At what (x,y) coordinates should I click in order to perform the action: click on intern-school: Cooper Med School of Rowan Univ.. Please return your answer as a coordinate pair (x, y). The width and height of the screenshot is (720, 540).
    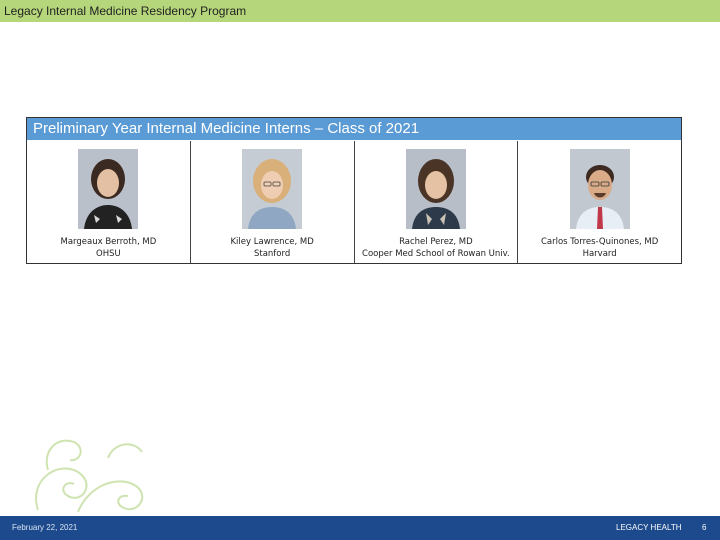
    Looking at the image, I should click on (436, 254).